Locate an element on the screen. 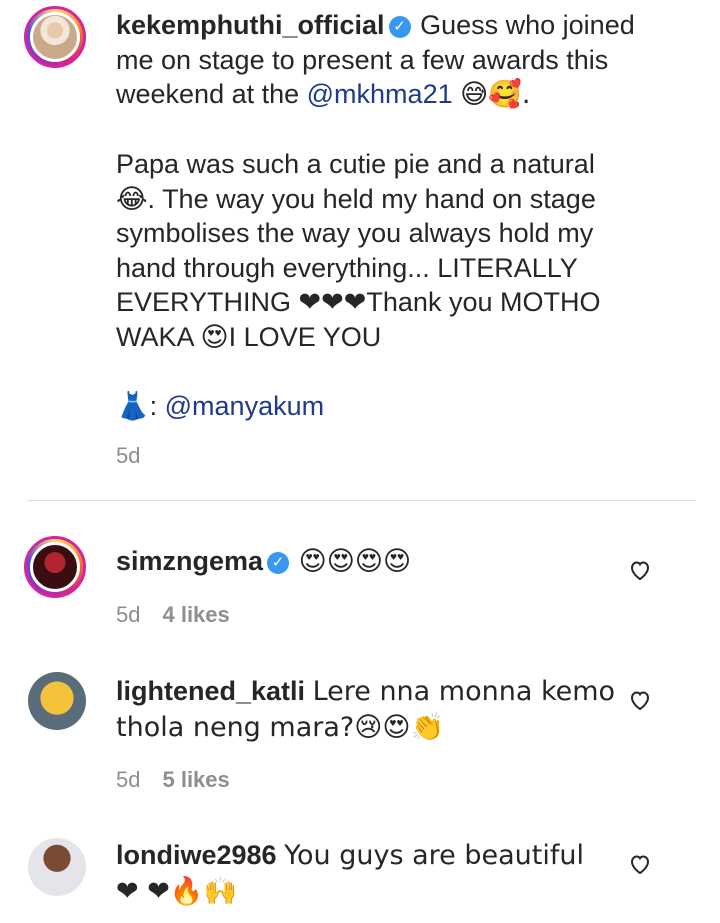 The height and width of the screenshot is (923, 720). mention-link: @mkhma21 is located at coordinates (380, 94).